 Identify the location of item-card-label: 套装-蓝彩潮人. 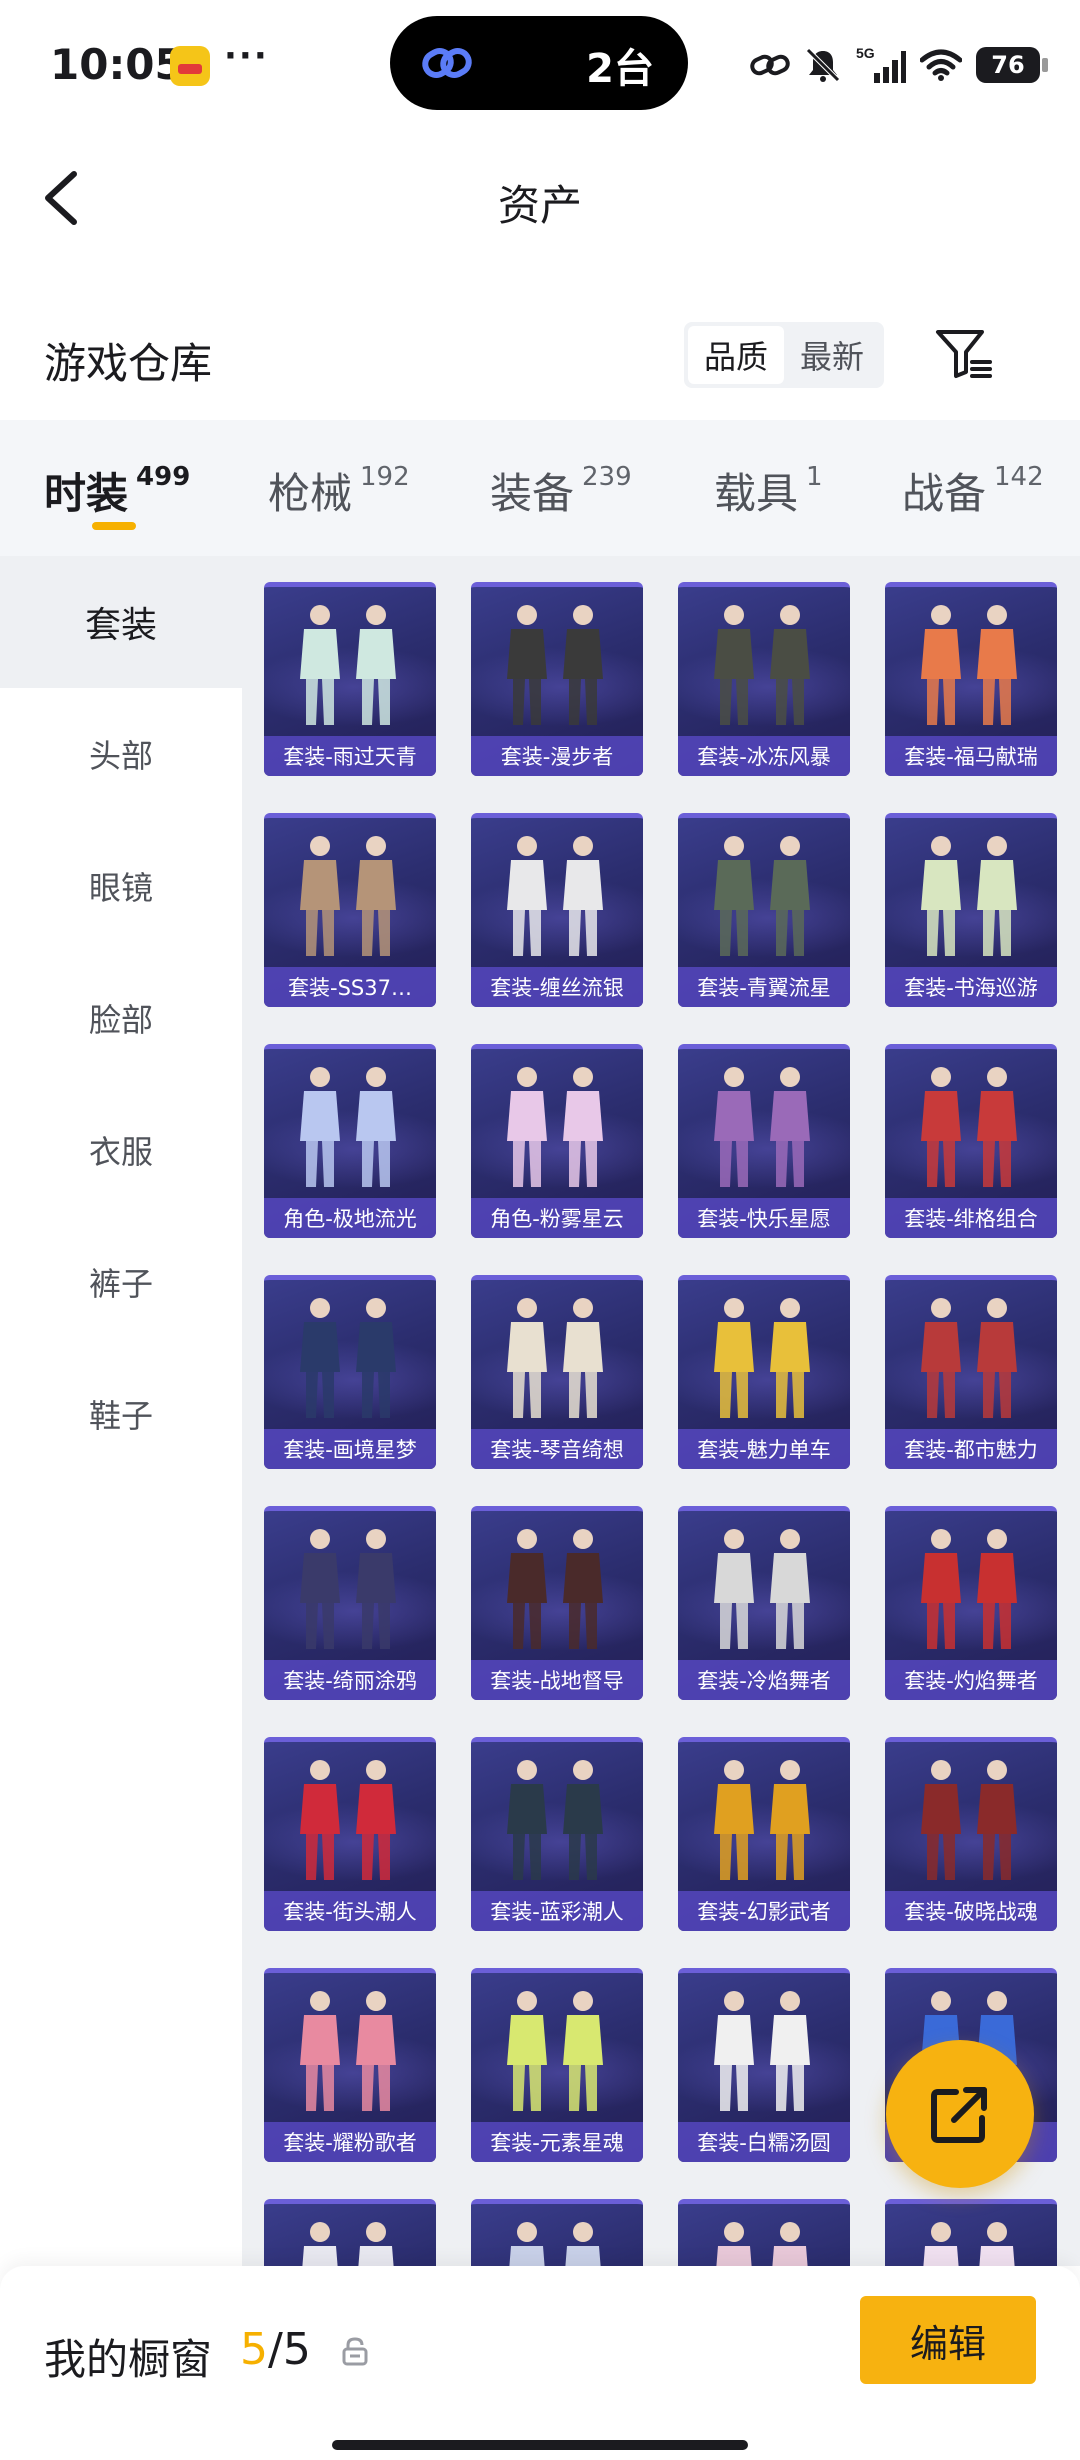
(557, 1911).